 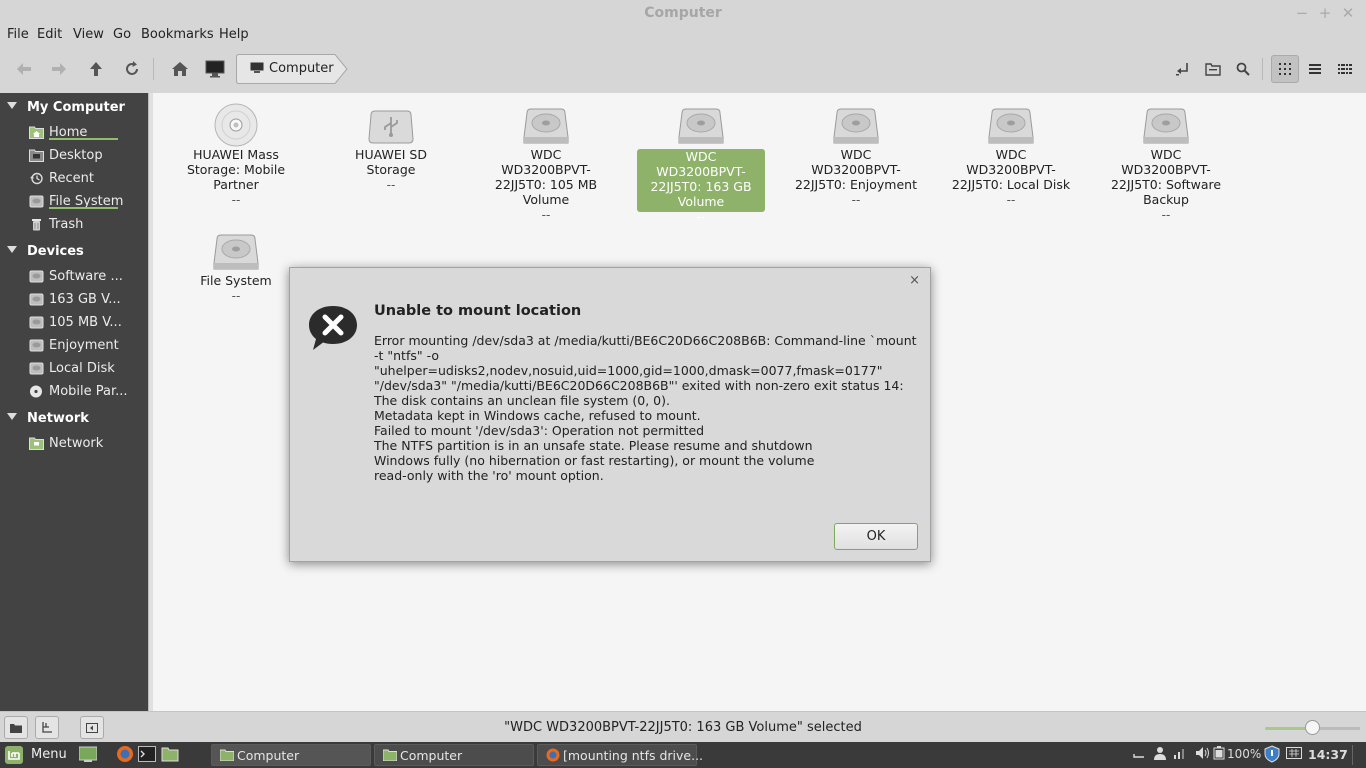 I want to click on location-toggle-icon, so click(x=1182, y=69).